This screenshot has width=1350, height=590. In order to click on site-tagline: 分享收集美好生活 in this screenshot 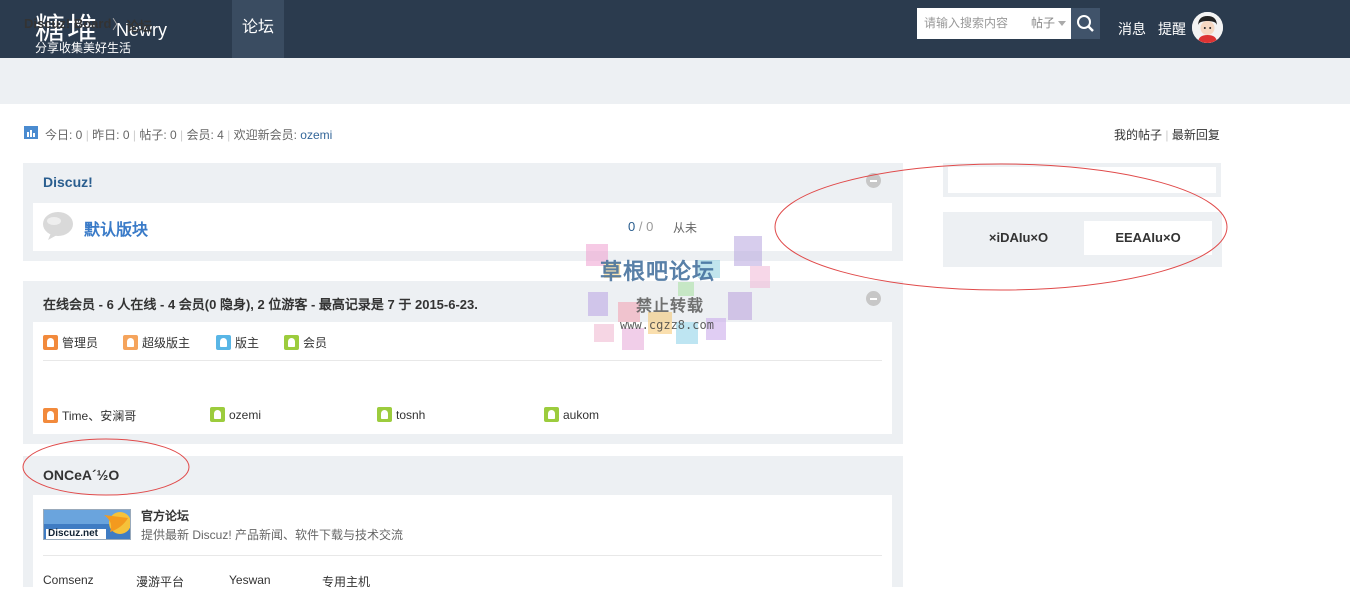, I will do `click(83, 48)`.